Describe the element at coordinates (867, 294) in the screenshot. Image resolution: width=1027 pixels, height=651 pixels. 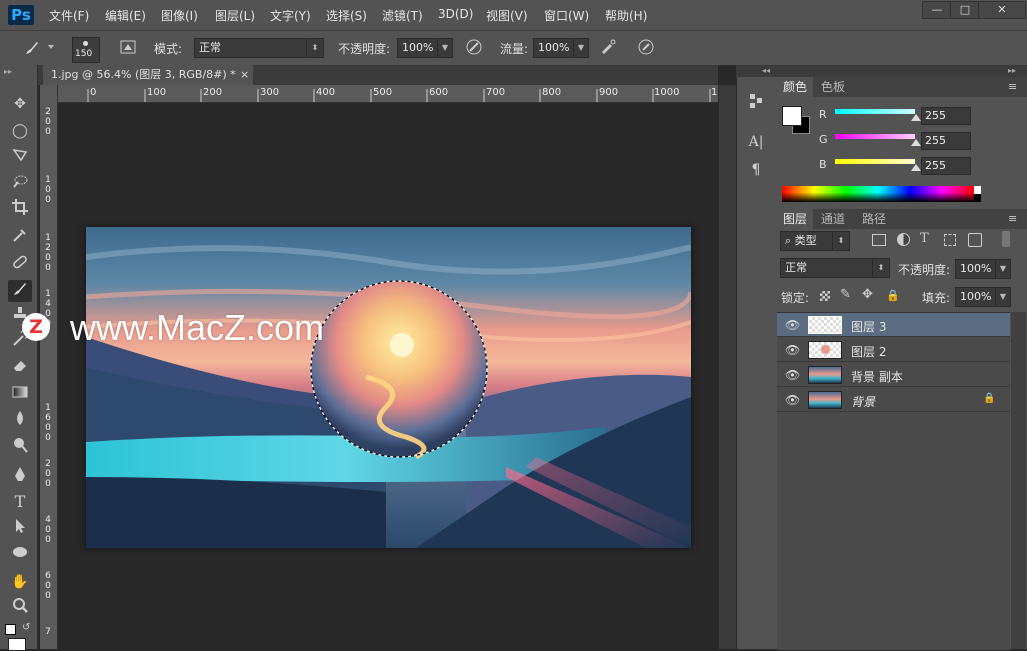
I see `lock-position-icon: ✥` at that location.